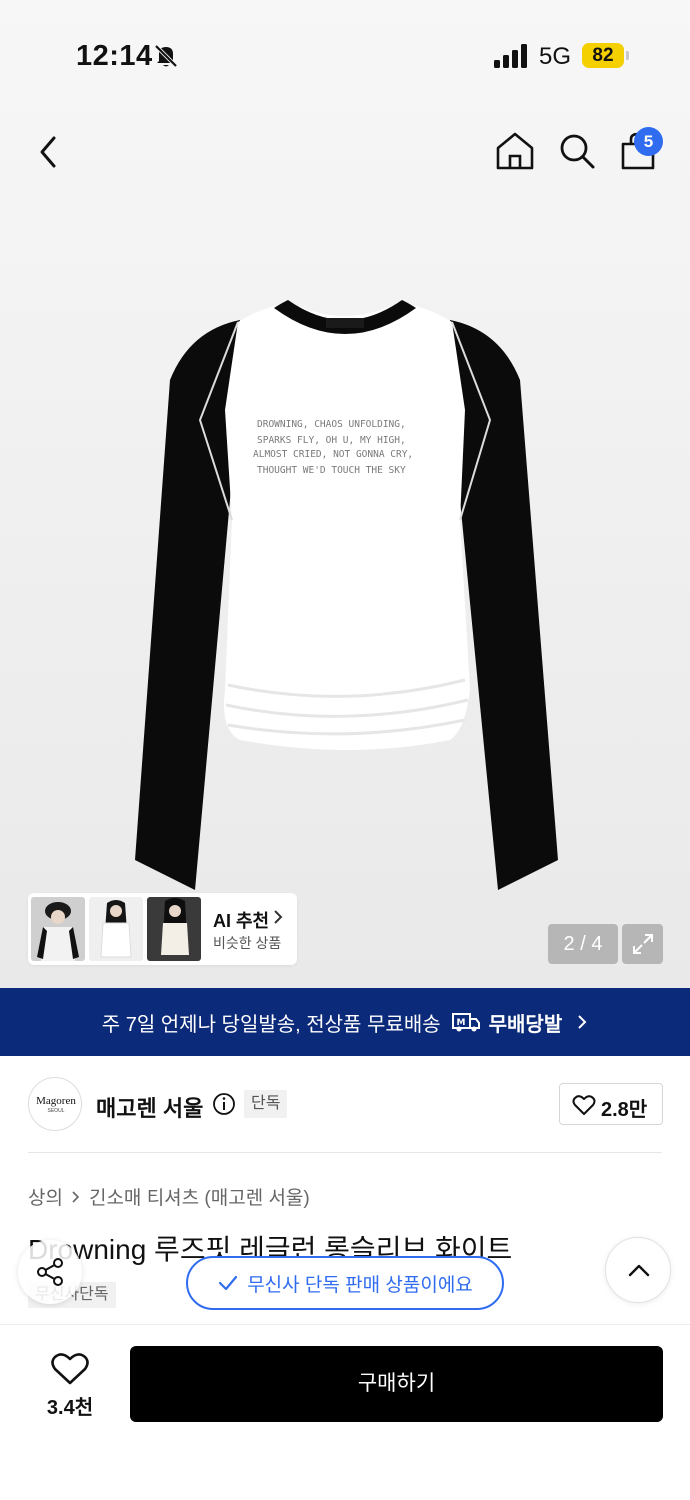 The height and width of the screenshot is (1500, 690). What do you see at coordinates (345, 55) in the screenshot?
I see `status-bar: 12:14 5G 82` at bounding box center [345, 55].